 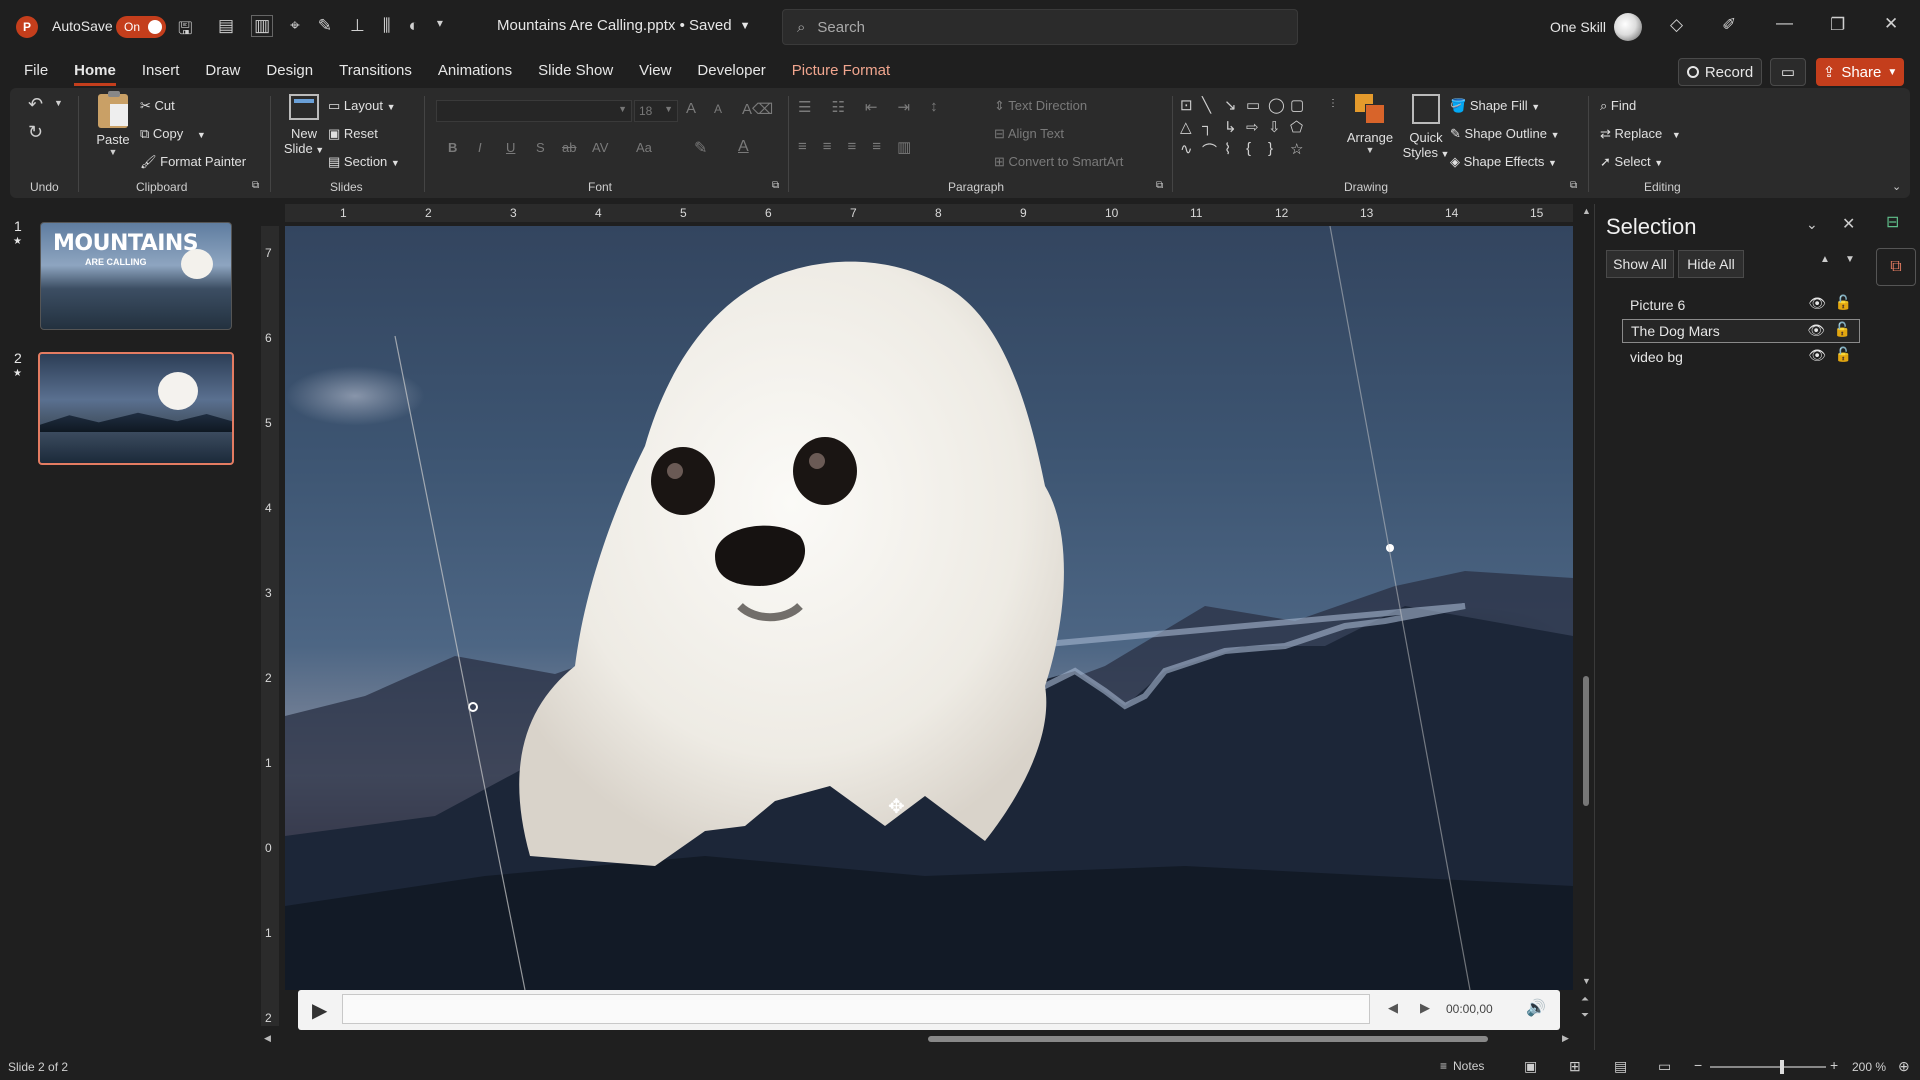 What do you see at coordinates (804, 107) in the screenshot?
I see `bullets-icon: ☰` at bounding box center [804, 107].